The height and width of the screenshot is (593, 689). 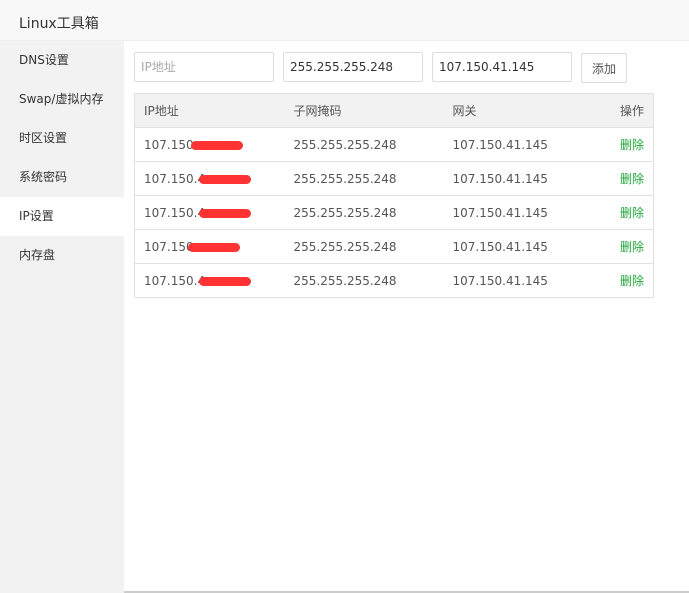 I want to click on subnet-mask-input, so click(x=353, y=67).